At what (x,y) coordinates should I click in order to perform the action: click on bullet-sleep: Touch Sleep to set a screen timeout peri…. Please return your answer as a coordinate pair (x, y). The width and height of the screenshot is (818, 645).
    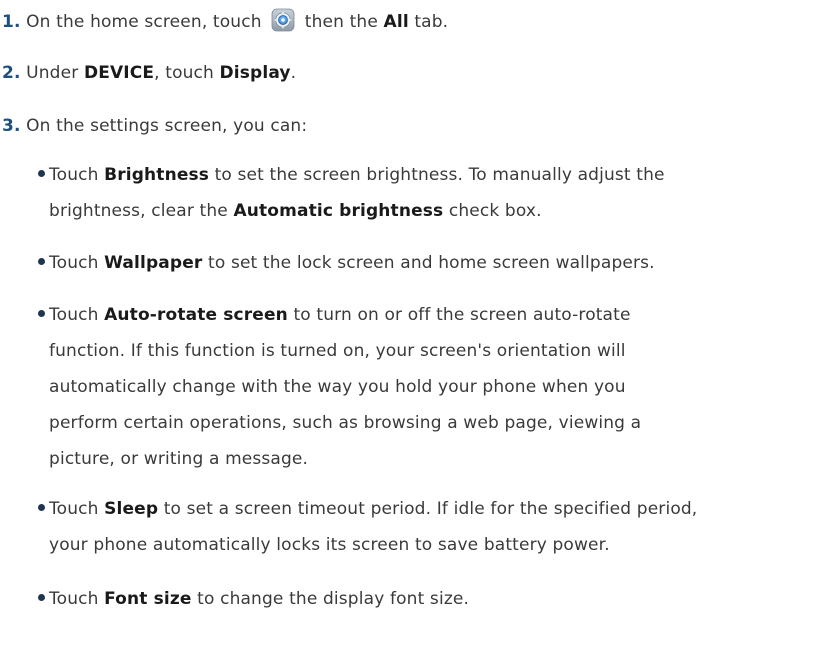
    Looking at the image, I should click on (425, 527).